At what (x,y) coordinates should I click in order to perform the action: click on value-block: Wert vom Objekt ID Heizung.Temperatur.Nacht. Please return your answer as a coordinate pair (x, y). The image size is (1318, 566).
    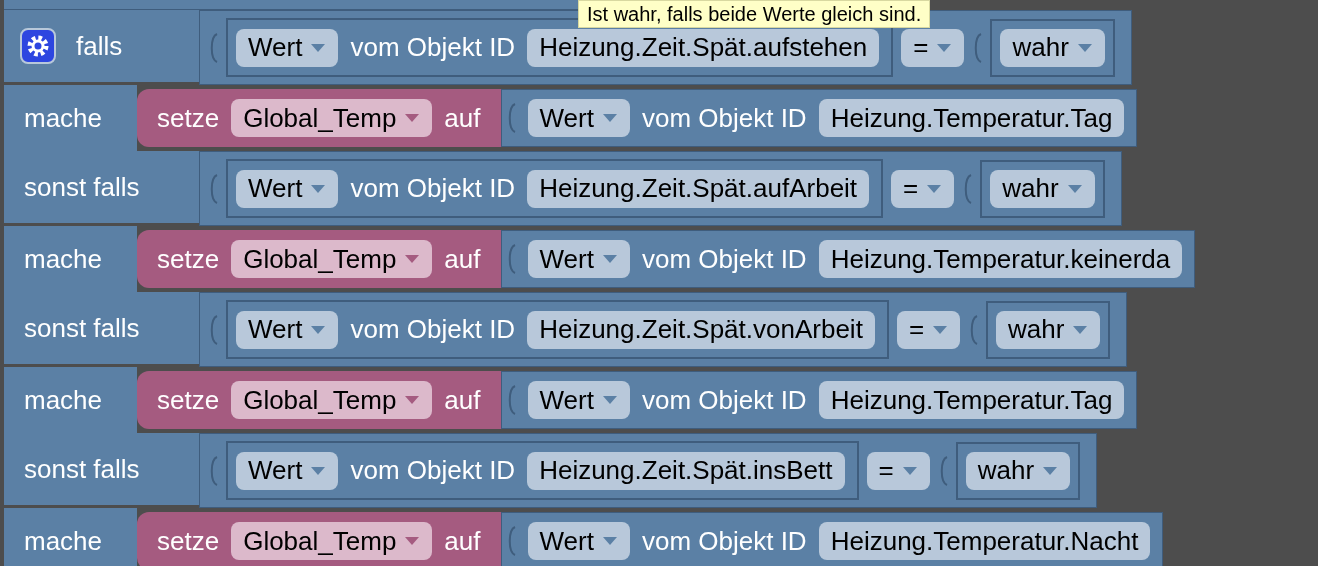
    Looking at the image, I should click on (832, 539).